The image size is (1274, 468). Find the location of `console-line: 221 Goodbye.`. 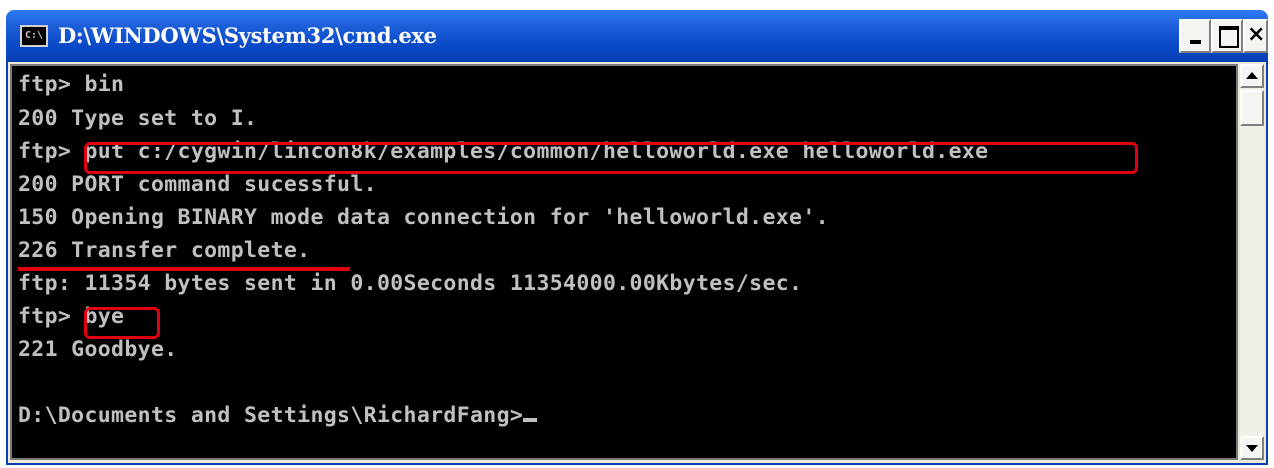

console-line: 221 Goodbye. is located at coordinates (98, 349).